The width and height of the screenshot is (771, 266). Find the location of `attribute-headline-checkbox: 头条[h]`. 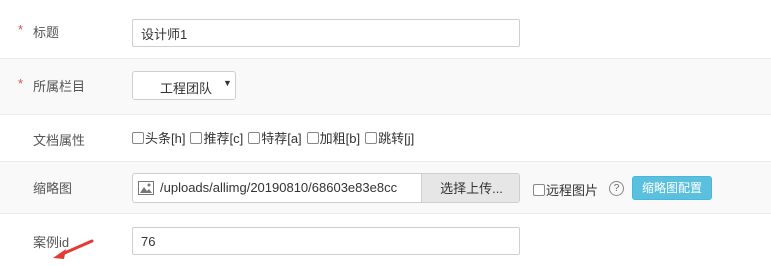

attribute-headline-checkbox: 头条[h] is located at coordinates (158, 137).